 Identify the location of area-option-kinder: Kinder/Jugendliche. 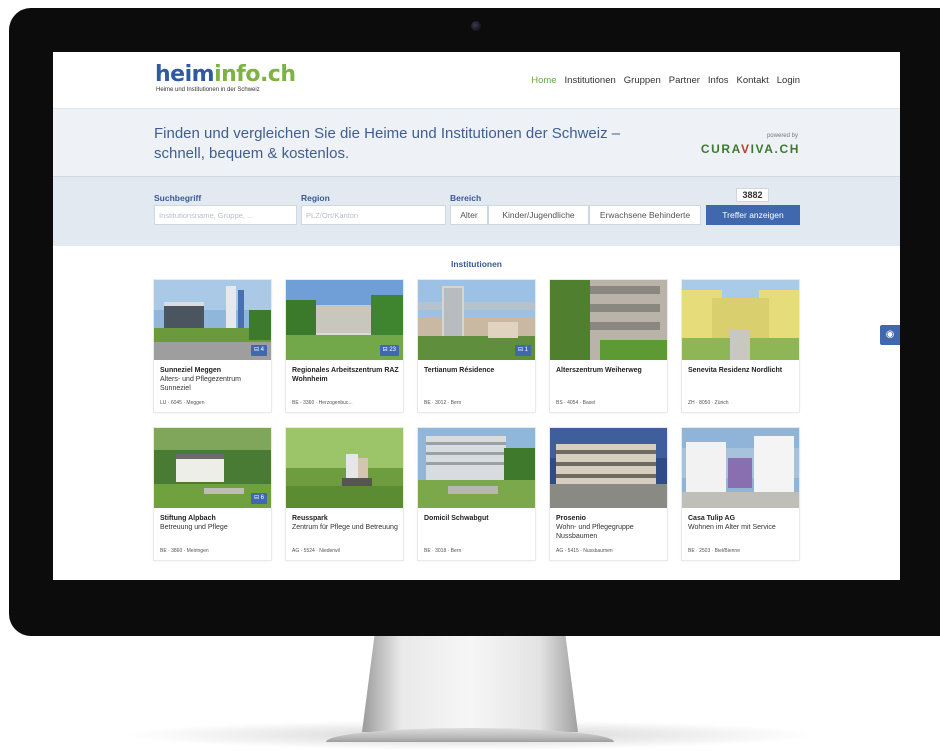
(538, 215).